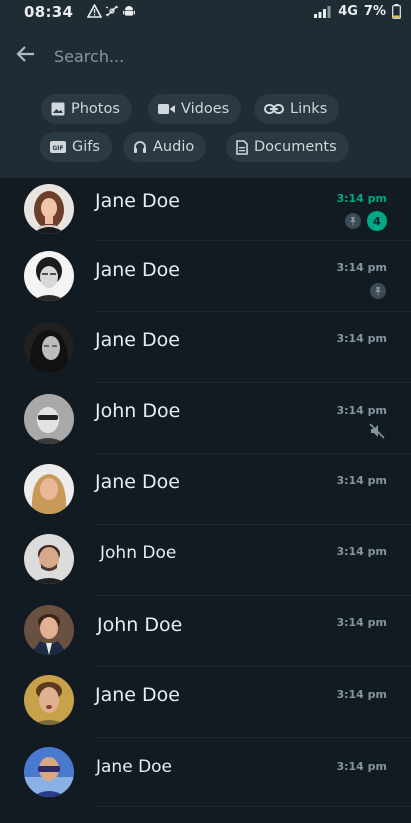 Image resolution: width=411 pixels, height=823 pixels. What do you see at coordinates (377, 431) in the screenshot?
I see `muted-icon` at bounding box center [377, 431].